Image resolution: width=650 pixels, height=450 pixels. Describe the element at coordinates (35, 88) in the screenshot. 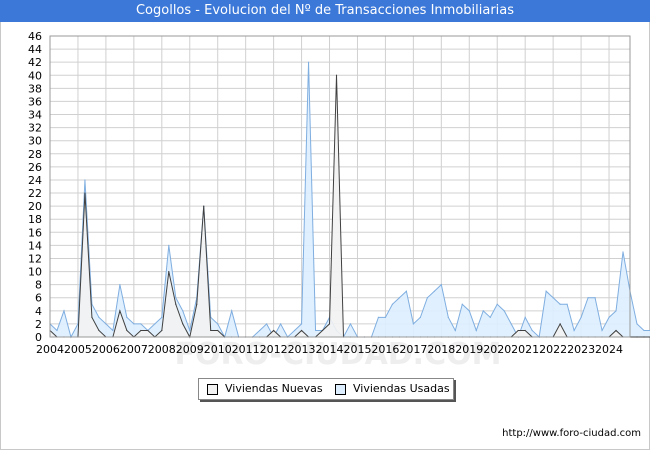

I see `y-tick-label: 38` at that location.